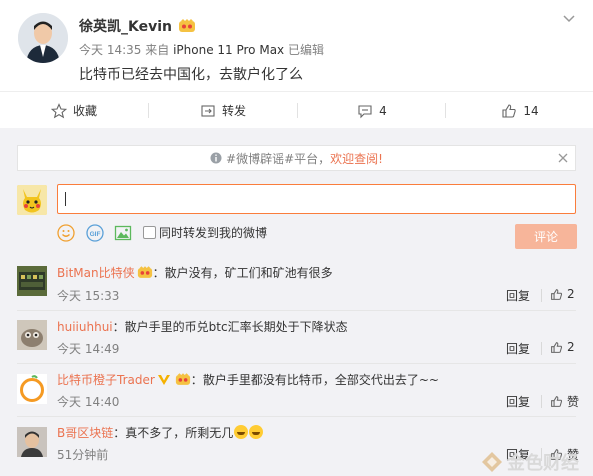 Image resolution: width=593 pixels, height=476 pixels. I want to click on submit-comment-button: 评论, so click(546, 236).